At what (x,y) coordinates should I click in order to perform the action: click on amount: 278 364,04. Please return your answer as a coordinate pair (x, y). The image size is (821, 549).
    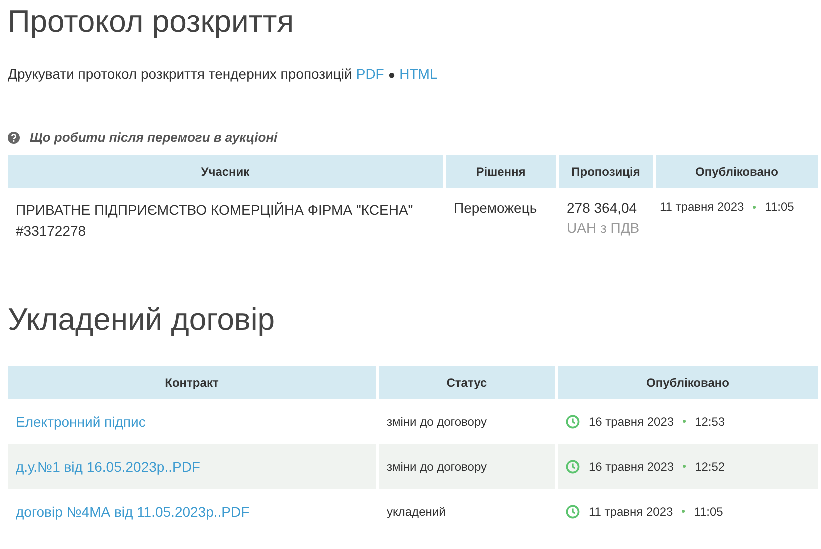
    Looking at the image, I should click on (602, 208).